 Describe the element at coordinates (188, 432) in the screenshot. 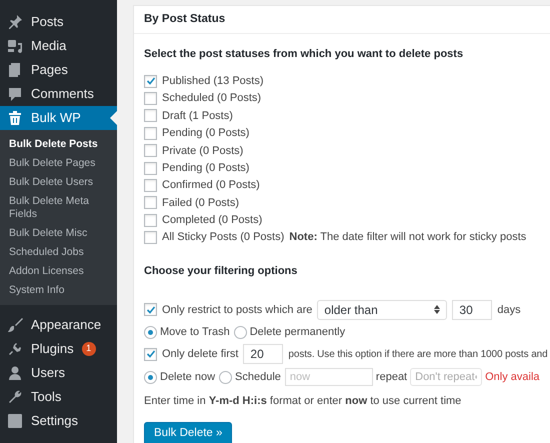

I see `bulk-delete-button: Bulk Delete »` at that location.